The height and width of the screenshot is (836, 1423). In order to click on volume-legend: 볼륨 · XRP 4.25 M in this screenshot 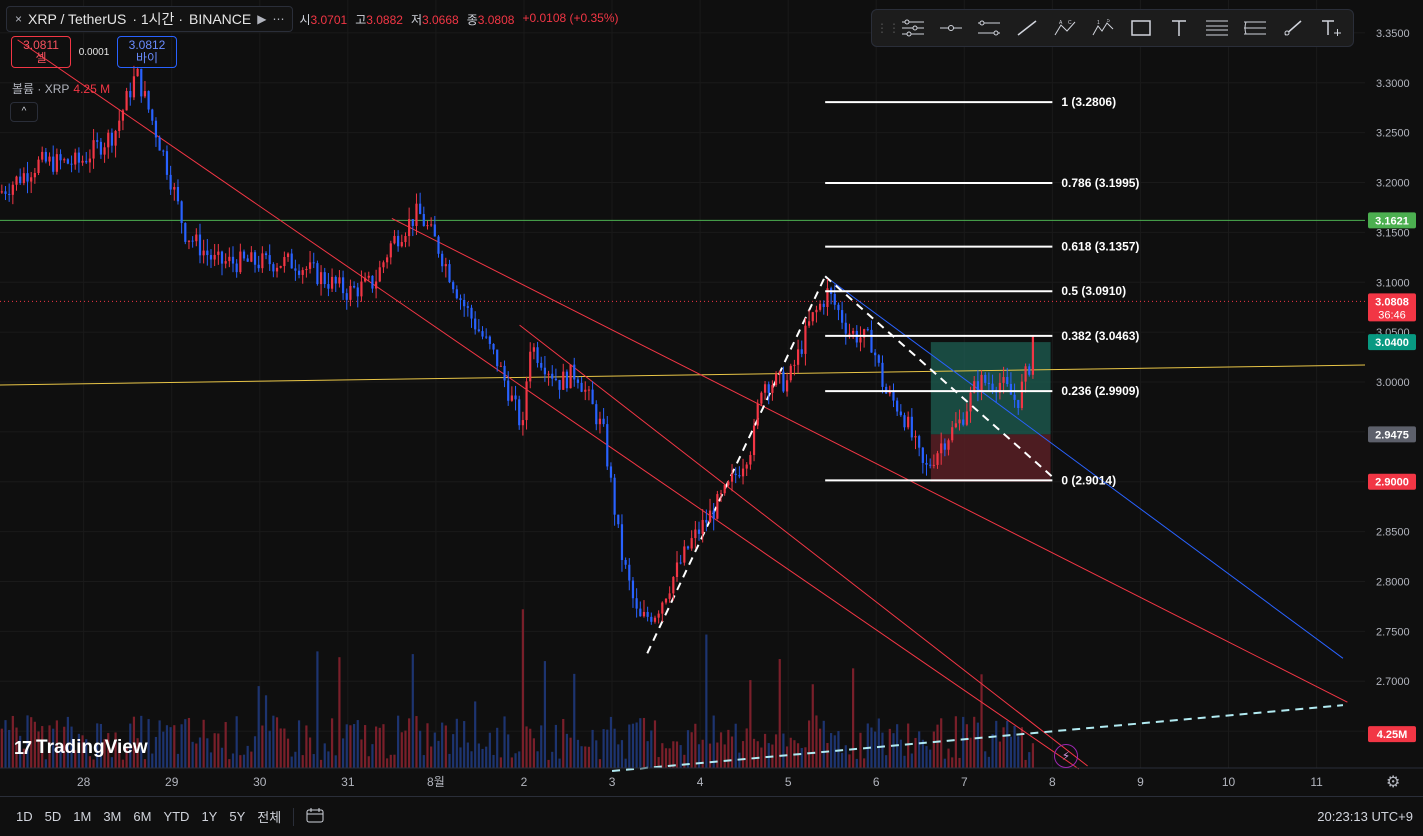, I will do `click(61, 88)`.